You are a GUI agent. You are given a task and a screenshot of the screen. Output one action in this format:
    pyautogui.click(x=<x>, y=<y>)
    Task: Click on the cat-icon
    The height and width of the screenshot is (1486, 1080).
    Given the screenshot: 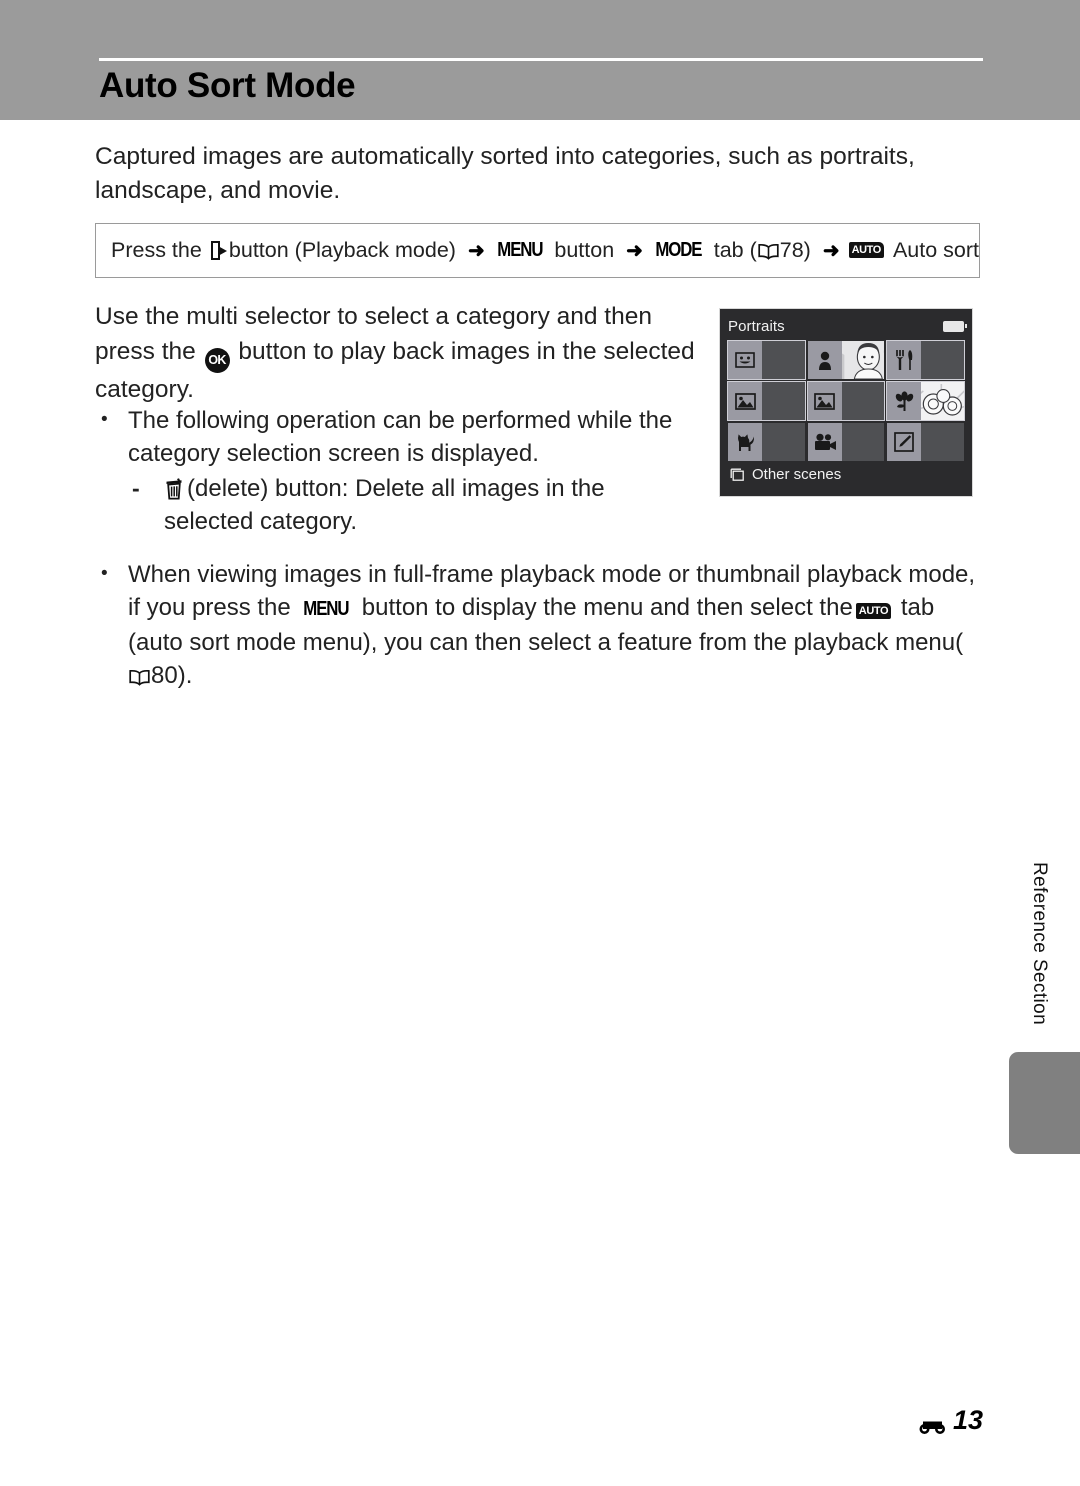 What is the action you would take?
    pyautogui.click(x=746, y=442)
    